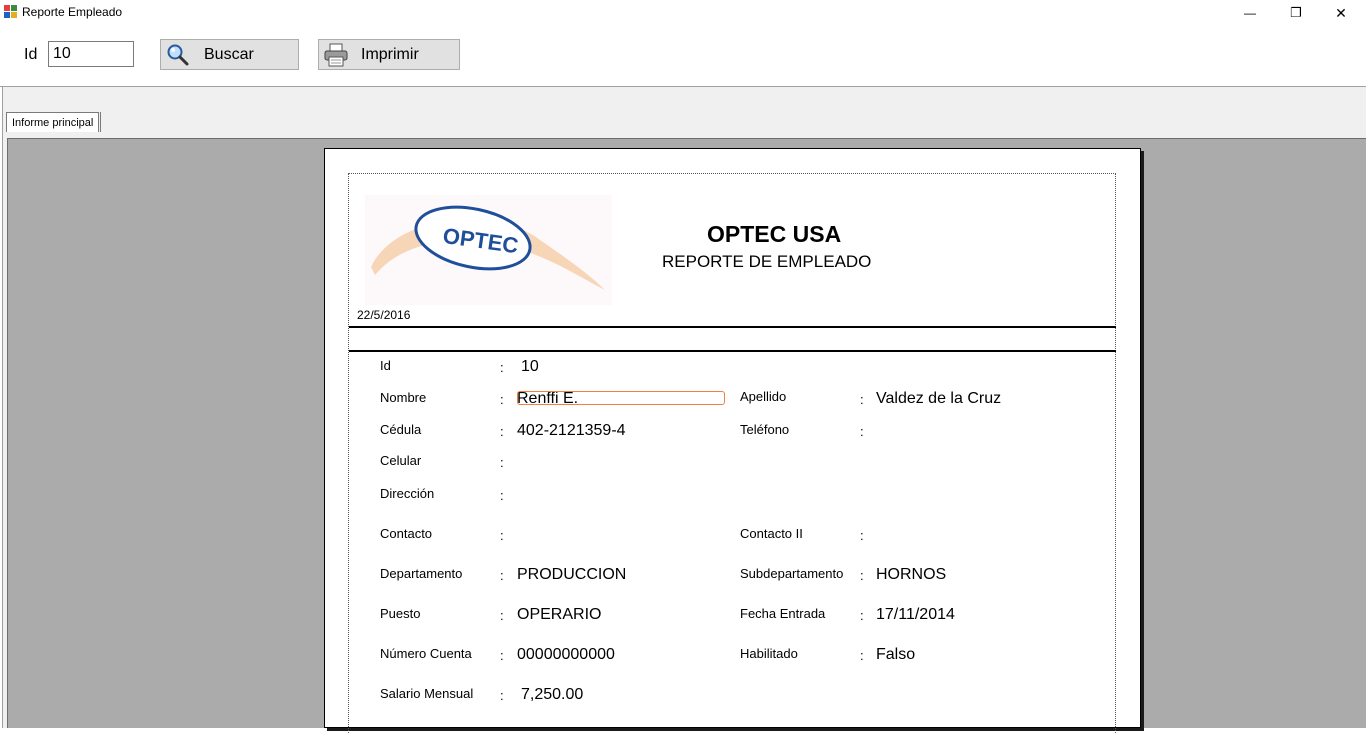 This screenshot has width=1366, height=733. What do you see at coordinates (732, 327) in the screenshot?
I see `header-rule` at bounding box center [732, 327].